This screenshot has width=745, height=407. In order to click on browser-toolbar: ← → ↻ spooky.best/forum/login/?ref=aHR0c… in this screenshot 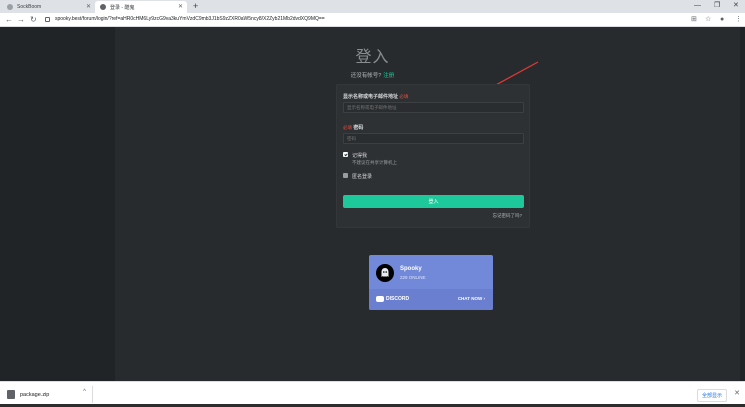, I will do `click(372, 20)`.